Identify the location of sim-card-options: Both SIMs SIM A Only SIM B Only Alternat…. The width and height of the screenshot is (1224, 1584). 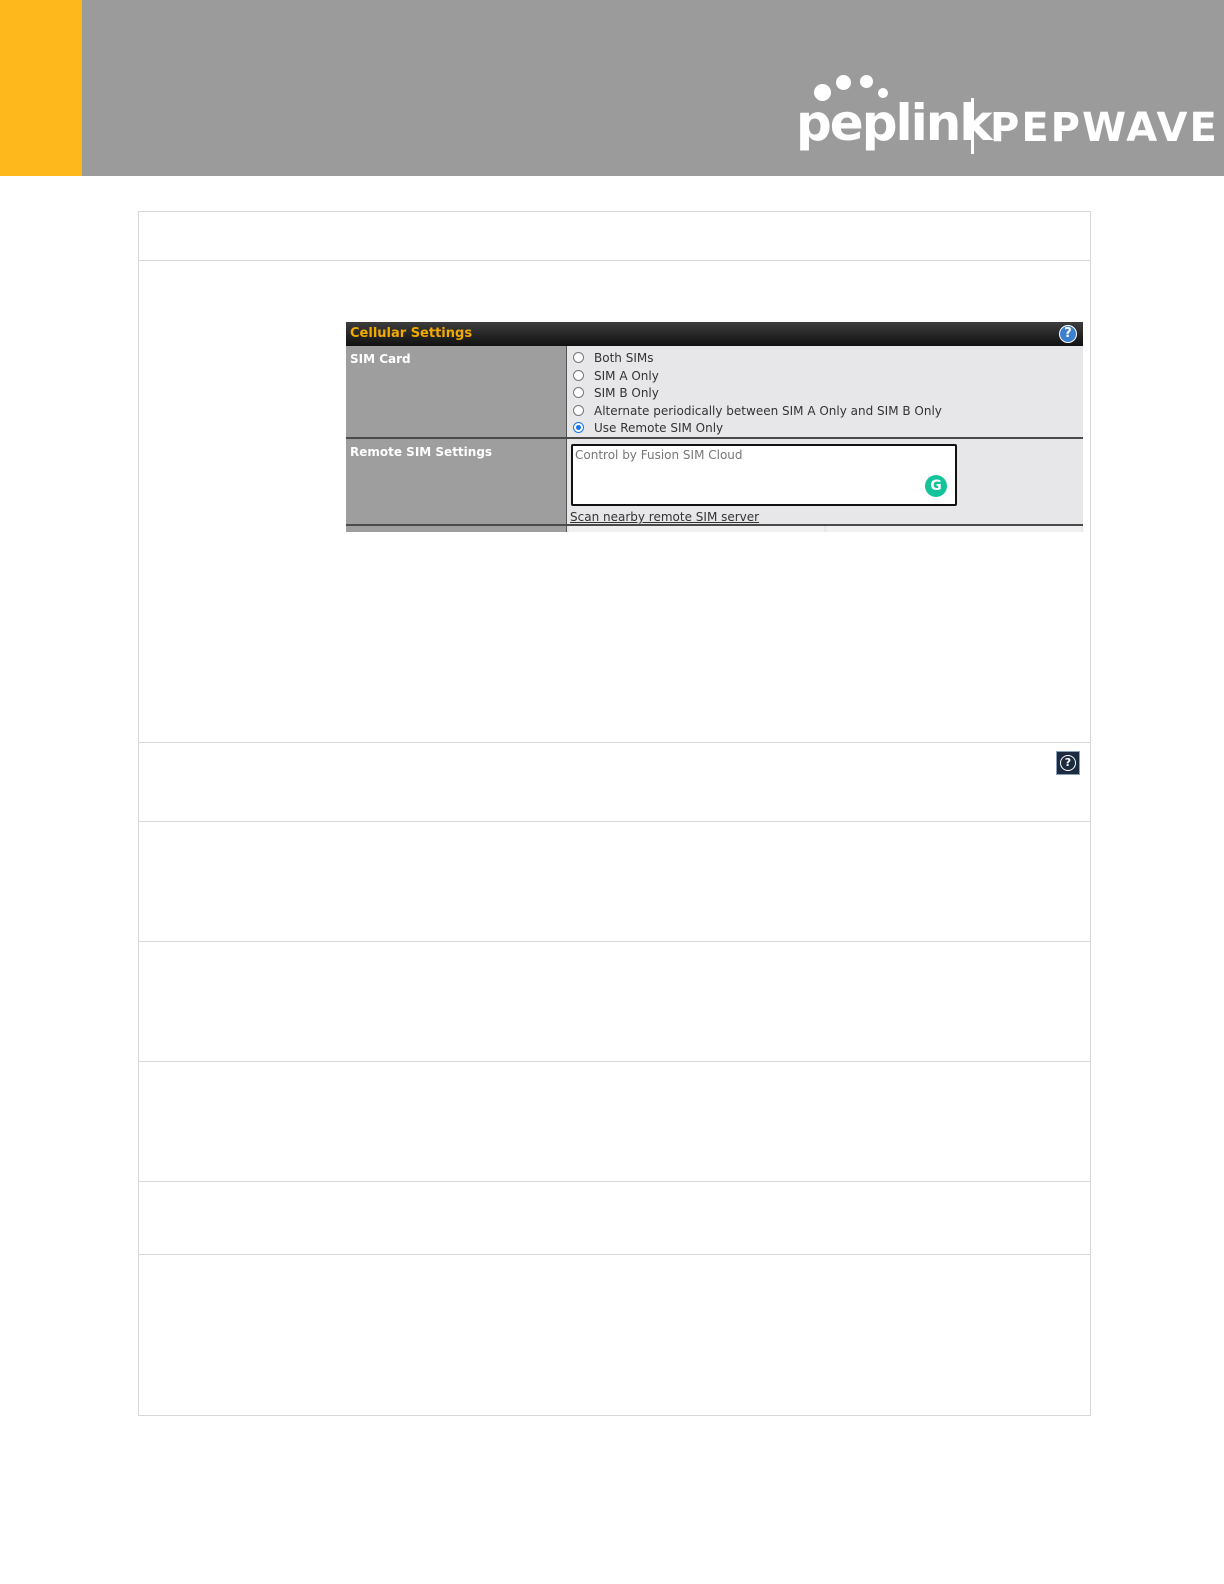
(825, 392).